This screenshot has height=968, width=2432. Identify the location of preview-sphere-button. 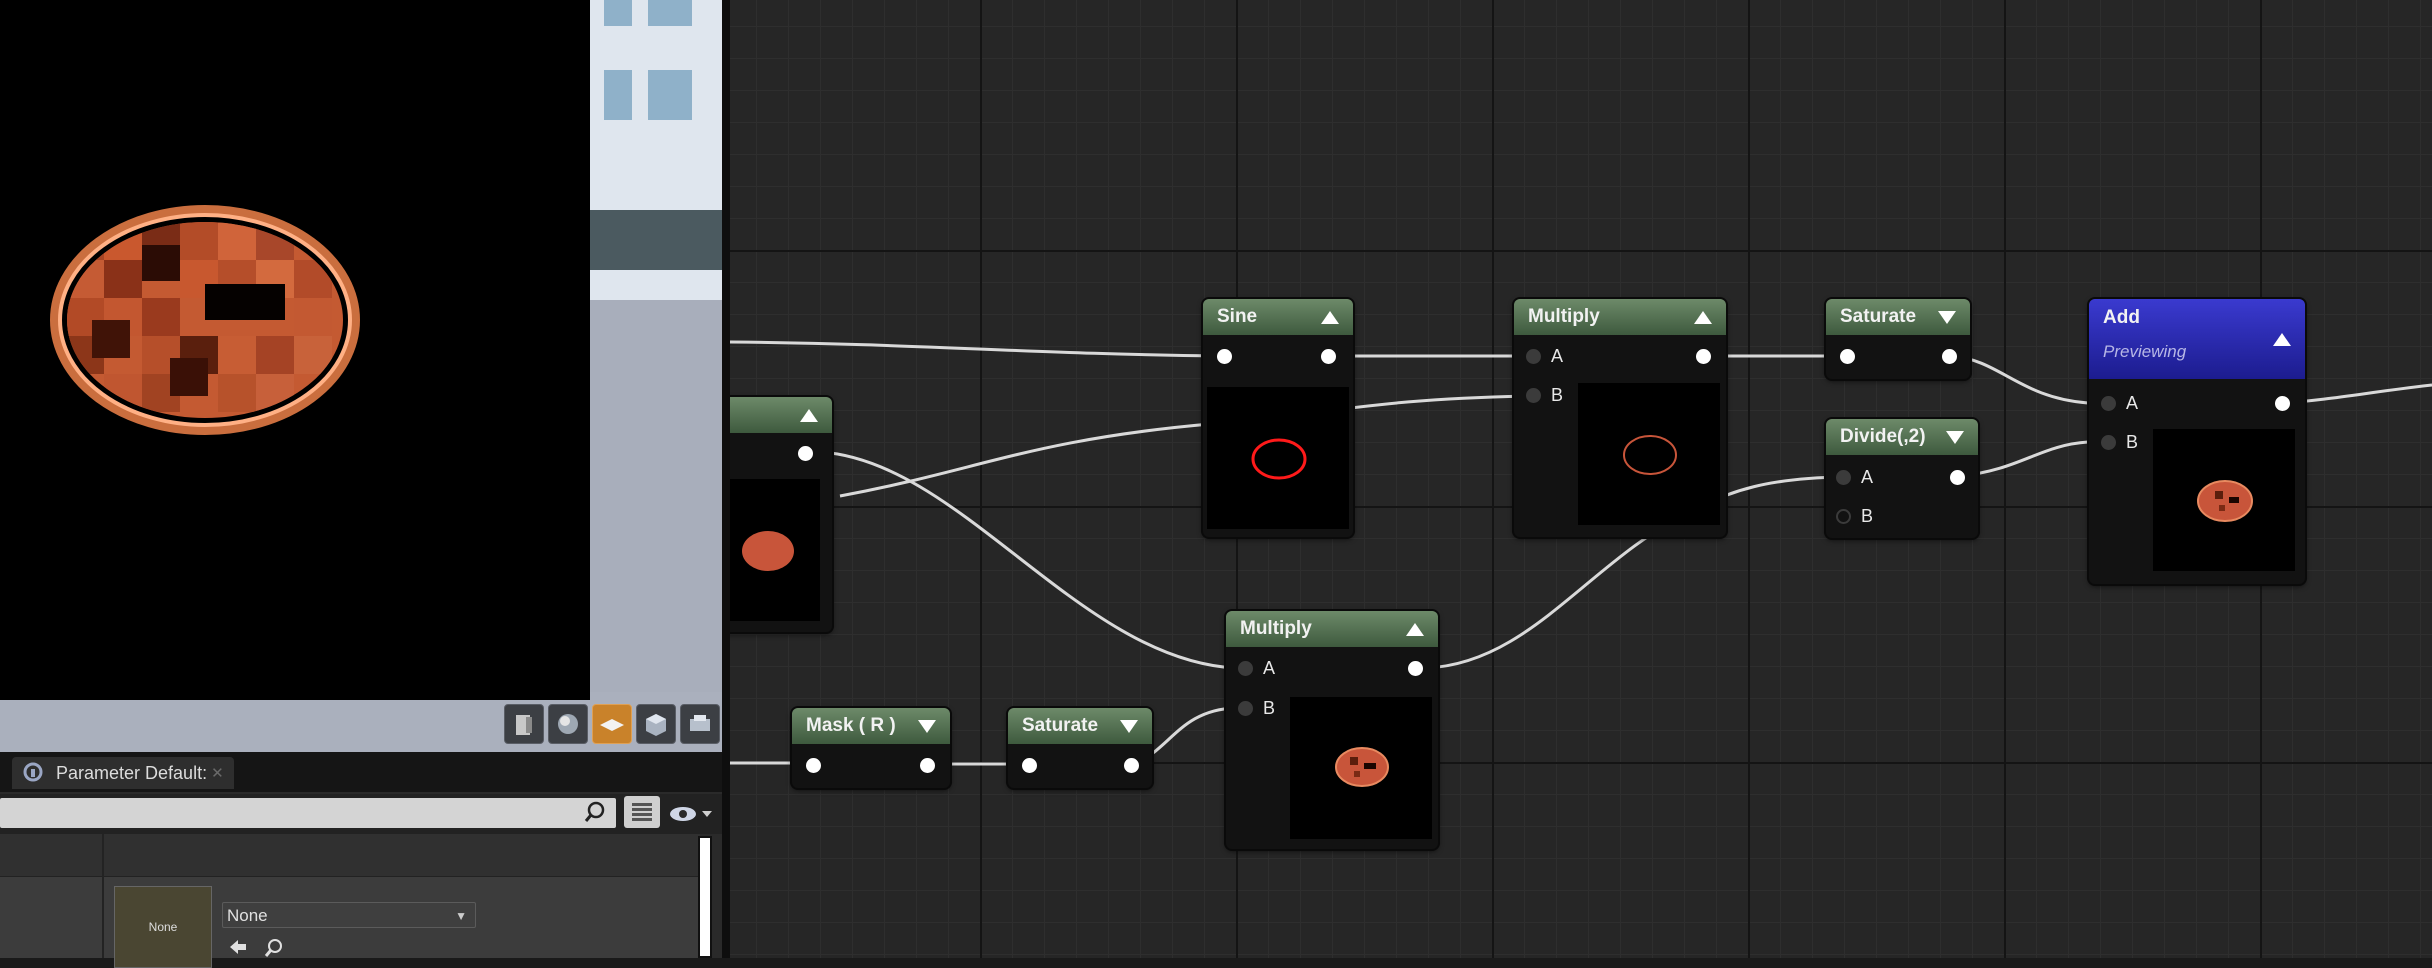
(568, 724).